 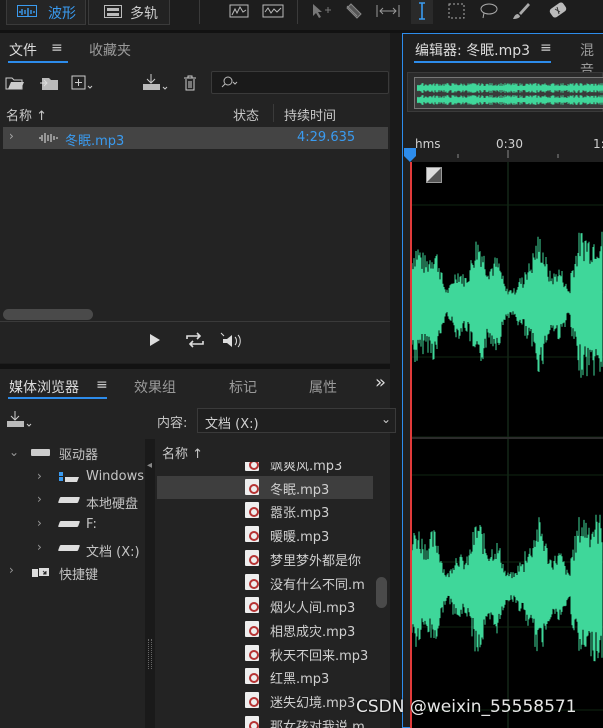 What do you see at coordinates (15, 85) in the screenshot?
I see `open-file-icon` at bounding box center [15, 85].